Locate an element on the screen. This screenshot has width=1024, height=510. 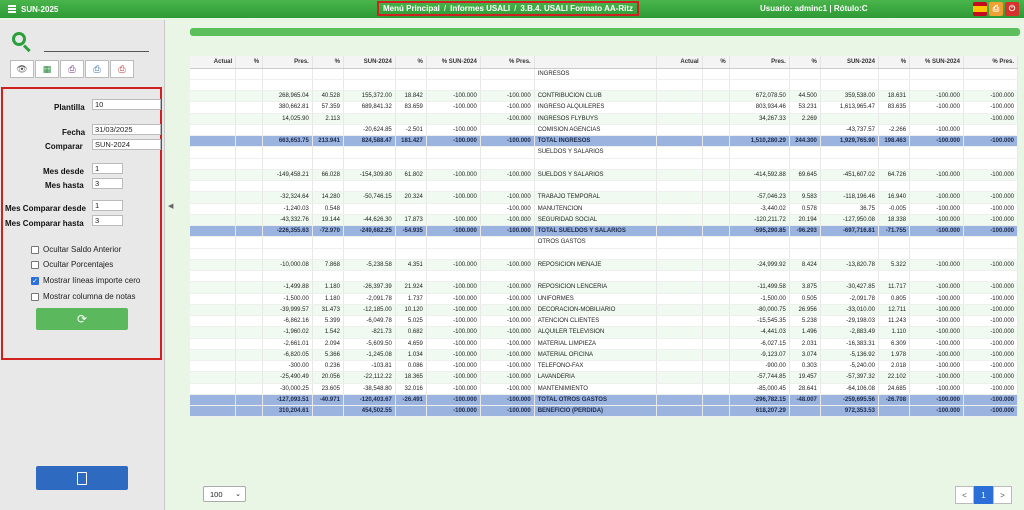
app-title: SUN-2025 is located at coordinates (40, 9).